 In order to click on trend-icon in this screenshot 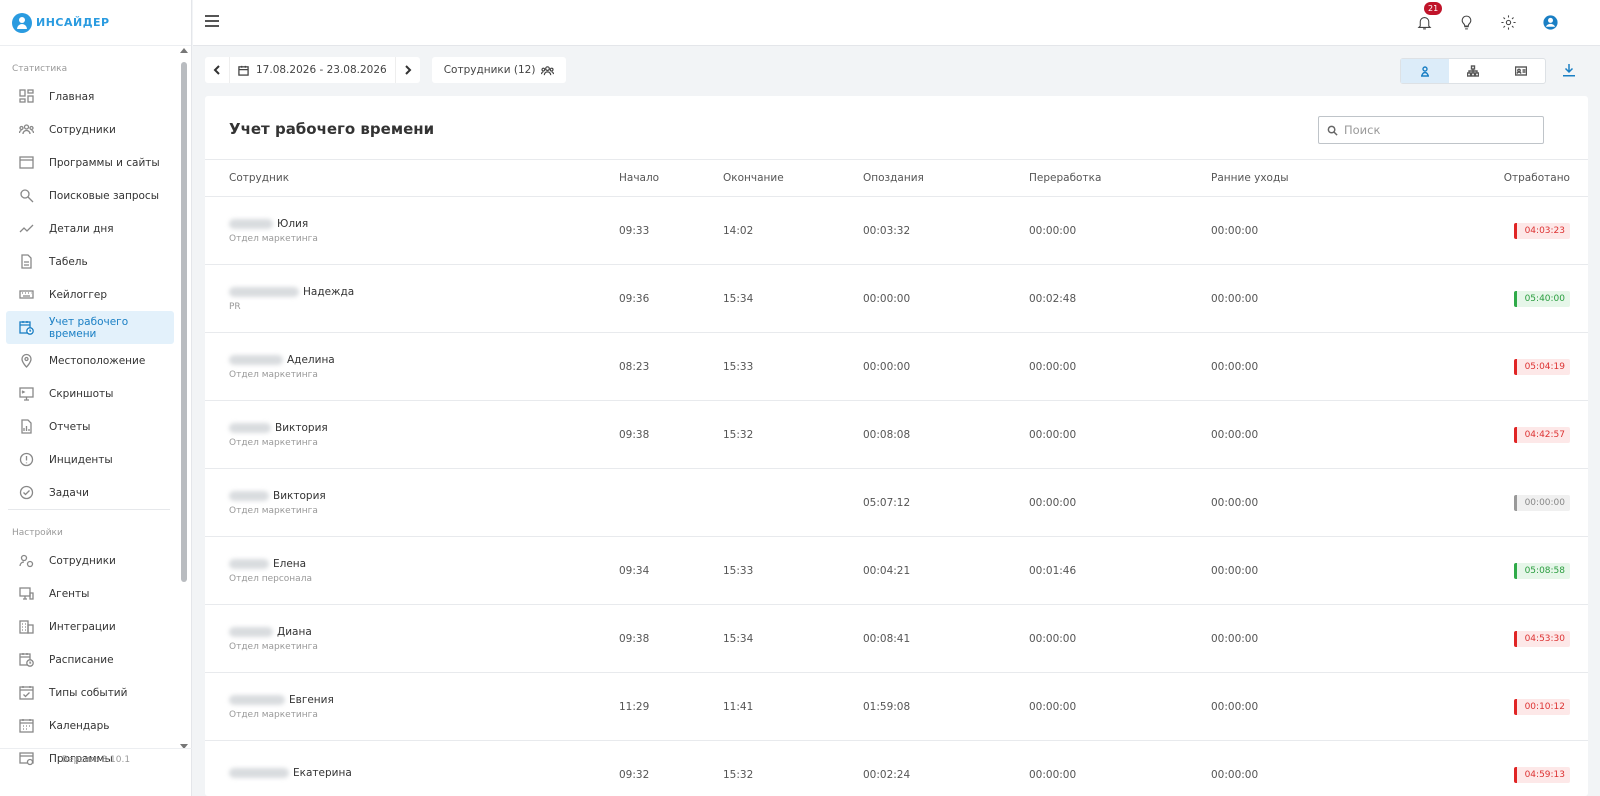, I will do `click(26, 229)`.